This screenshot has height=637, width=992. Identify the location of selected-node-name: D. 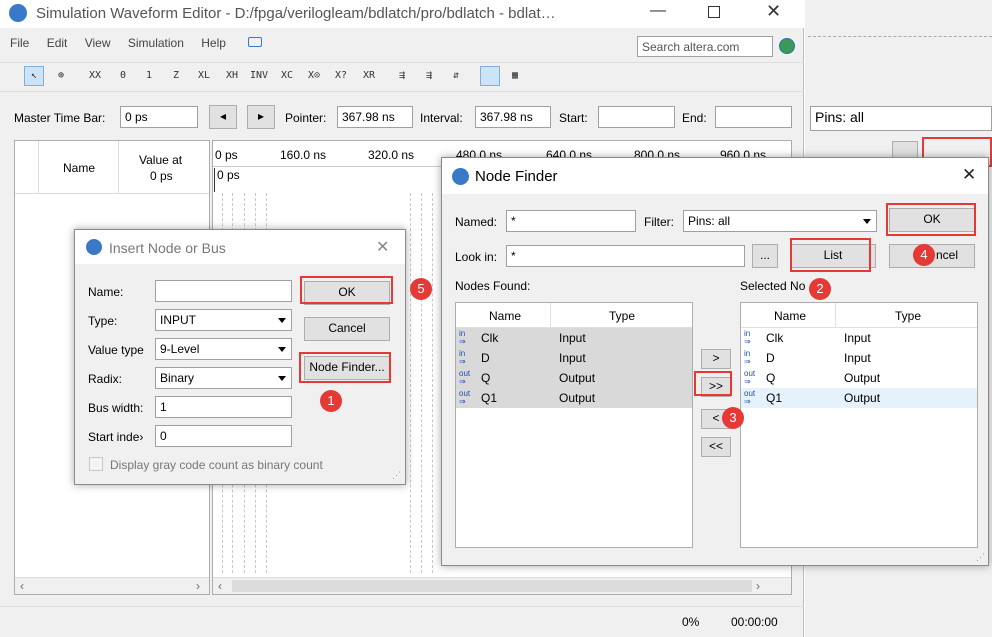
(770, 358).